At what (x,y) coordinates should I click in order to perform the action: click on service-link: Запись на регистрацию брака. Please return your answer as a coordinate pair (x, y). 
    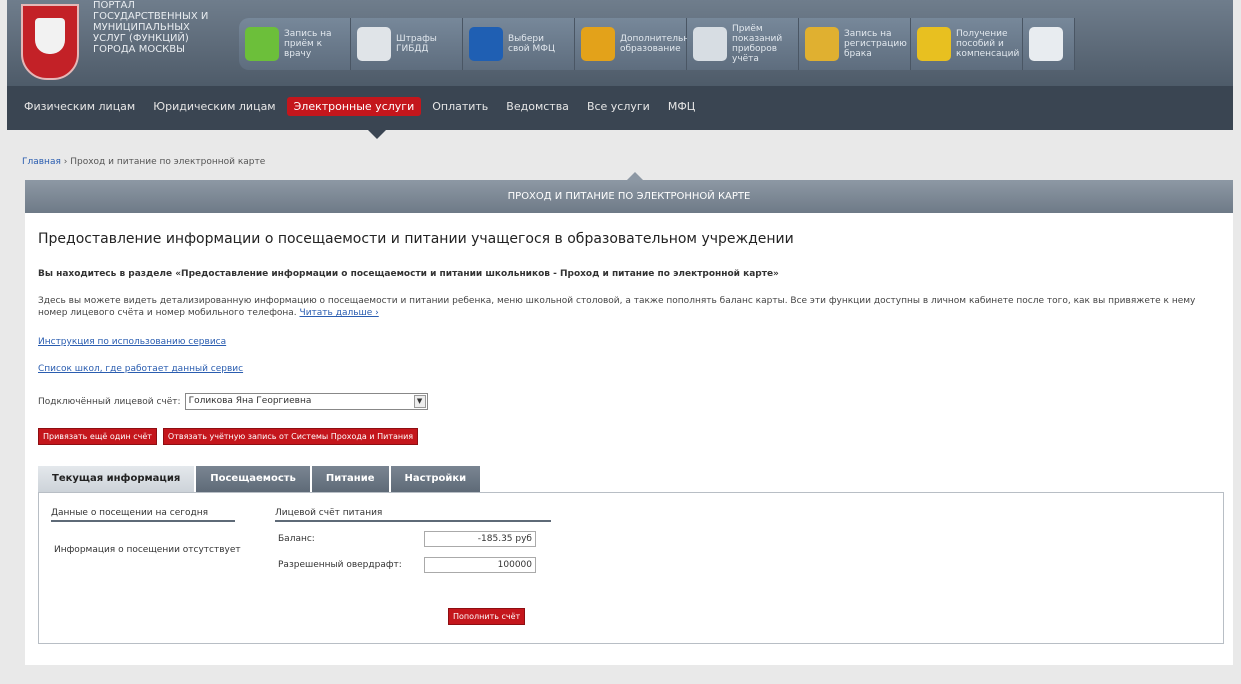
    Looking at the image, I should click on (855, 44).